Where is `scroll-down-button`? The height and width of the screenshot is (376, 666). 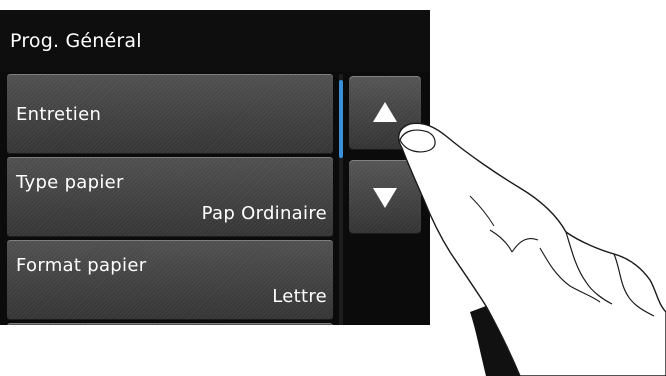
scroll-down-button is located at coordinates (385, 197).